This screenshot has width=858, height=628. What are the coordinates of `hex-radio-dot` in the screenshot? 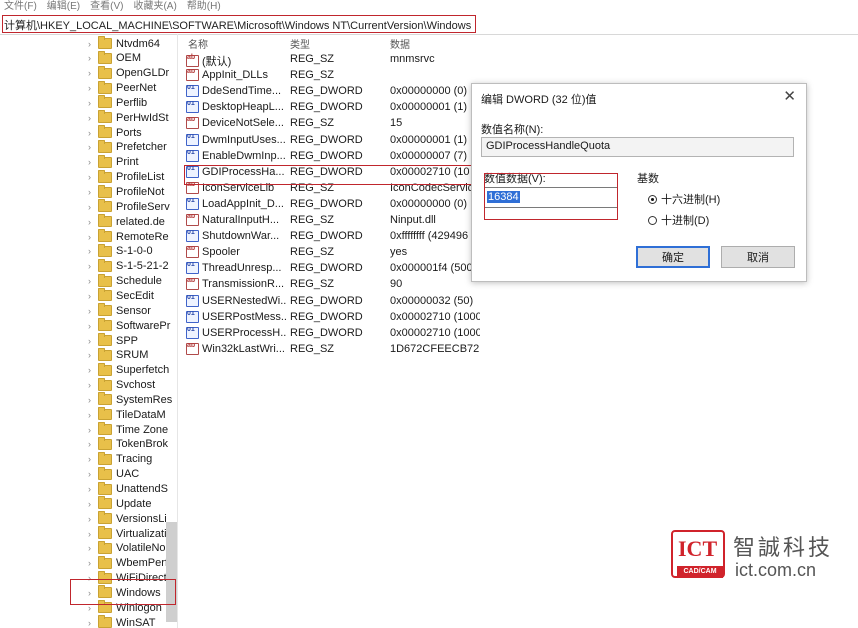 It's located at (652, 199).